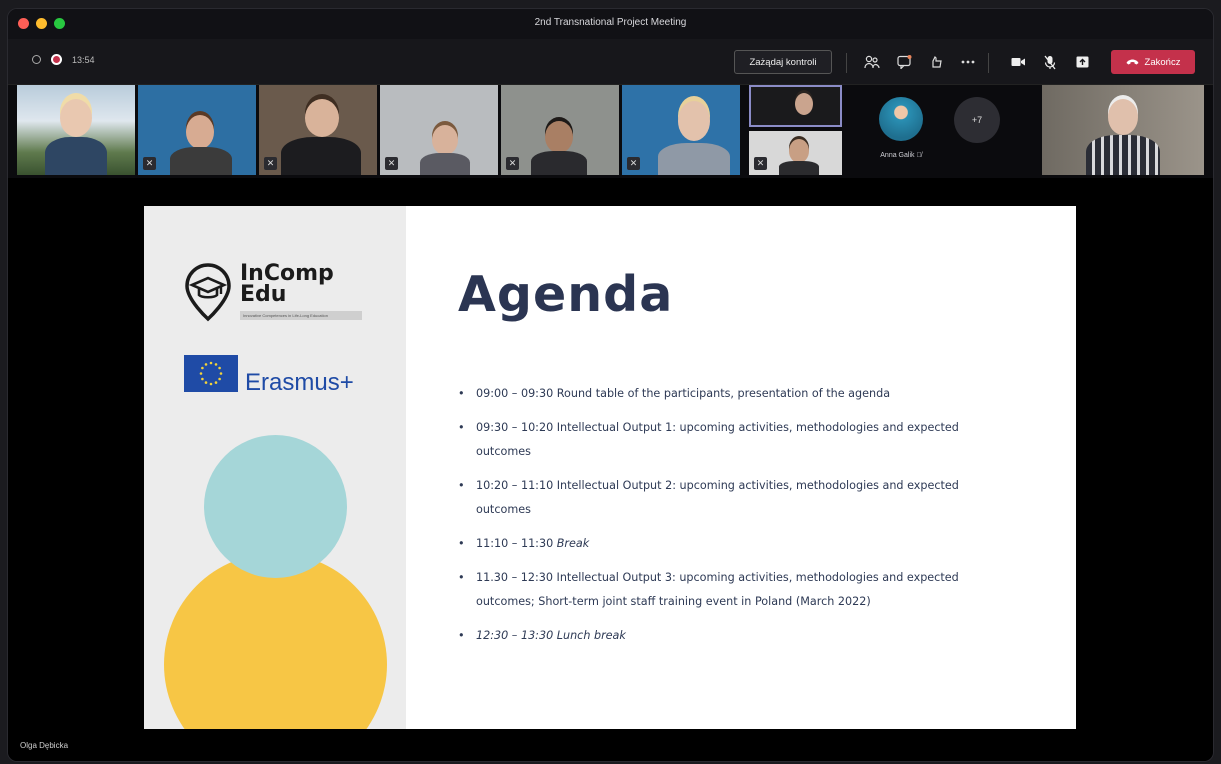 The height and width of the screenshot is (764, 1221). I want to click on slide-title: Agenda, so click(566, 294).